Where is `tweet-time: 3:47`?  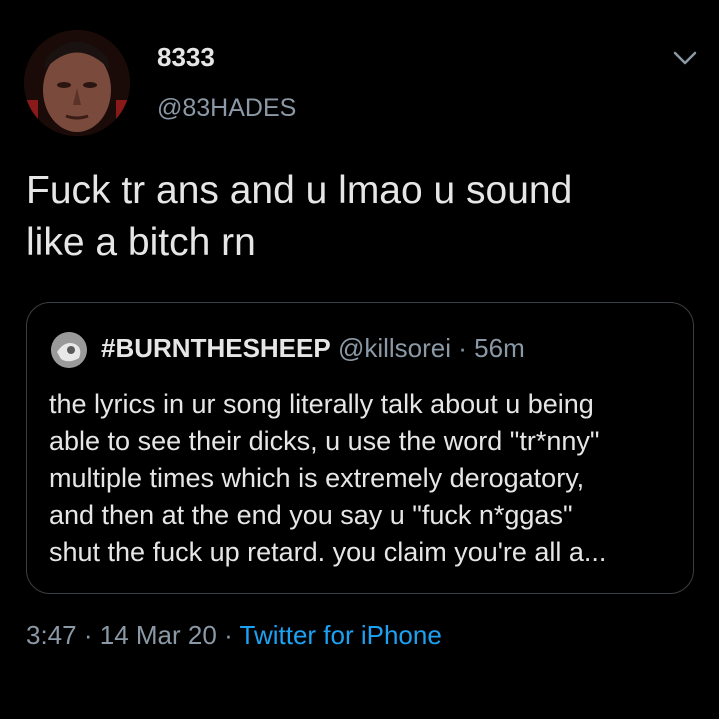 tweet-time: 3:47 is located at coordinates (51, 635).